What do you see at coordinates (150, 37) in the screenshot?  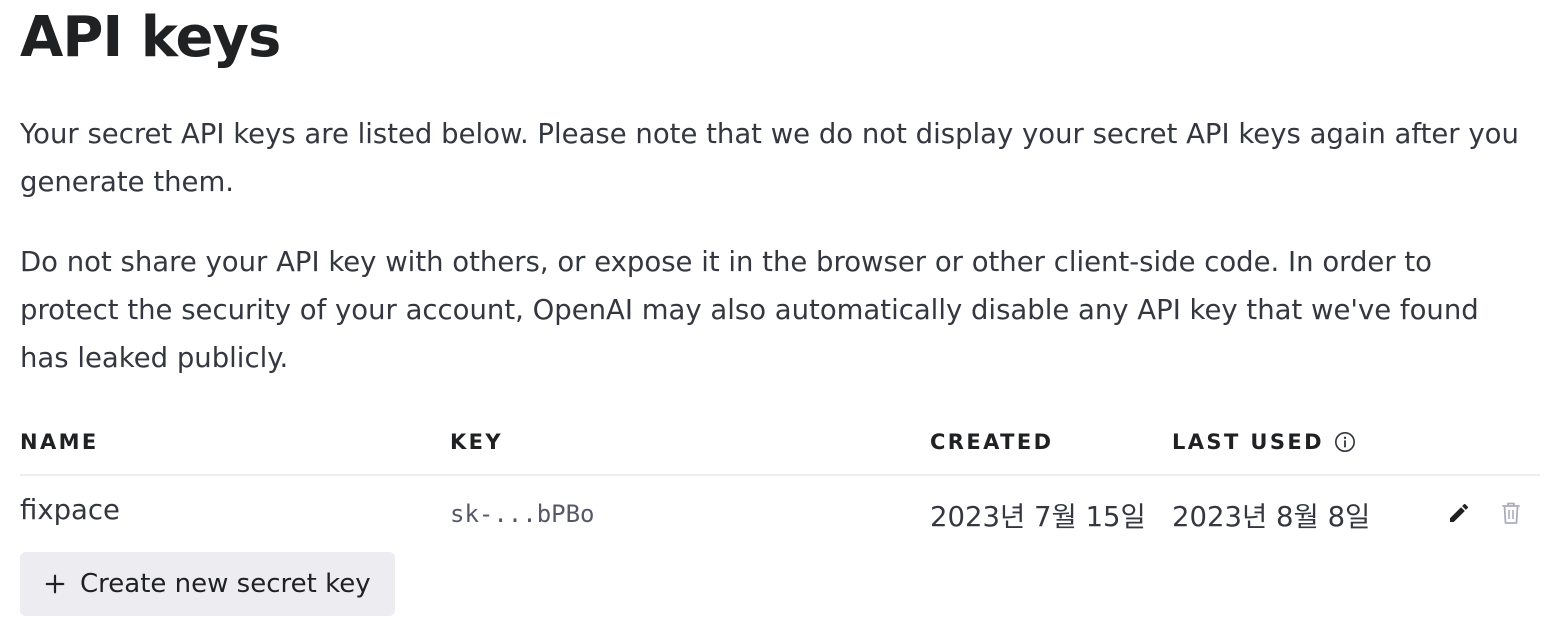 I see `page-title: API keys` at bounding box center [150, 37].